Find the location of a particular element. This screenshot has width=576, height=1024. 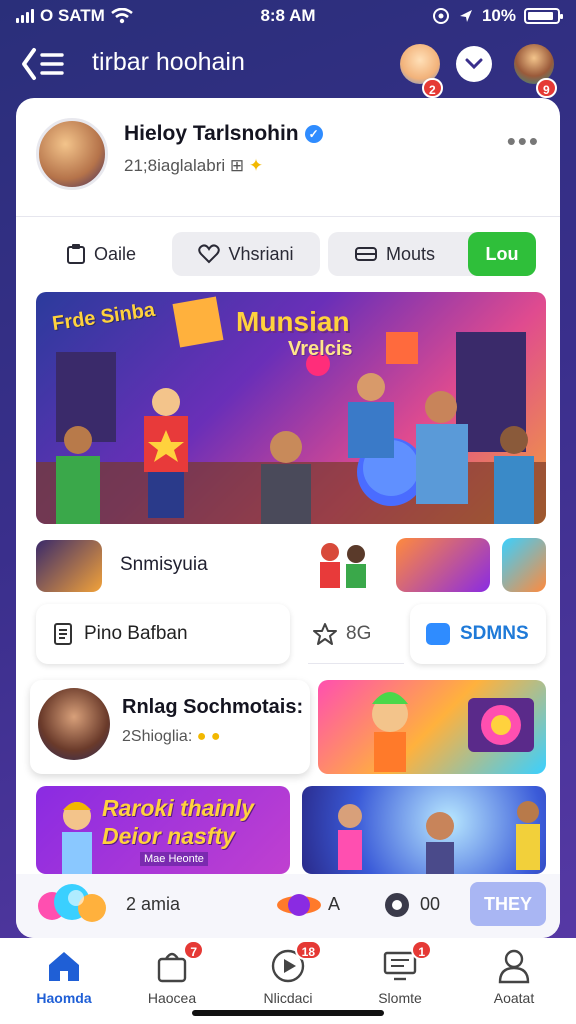

profile-avatar is located at coordinates (72, 154).